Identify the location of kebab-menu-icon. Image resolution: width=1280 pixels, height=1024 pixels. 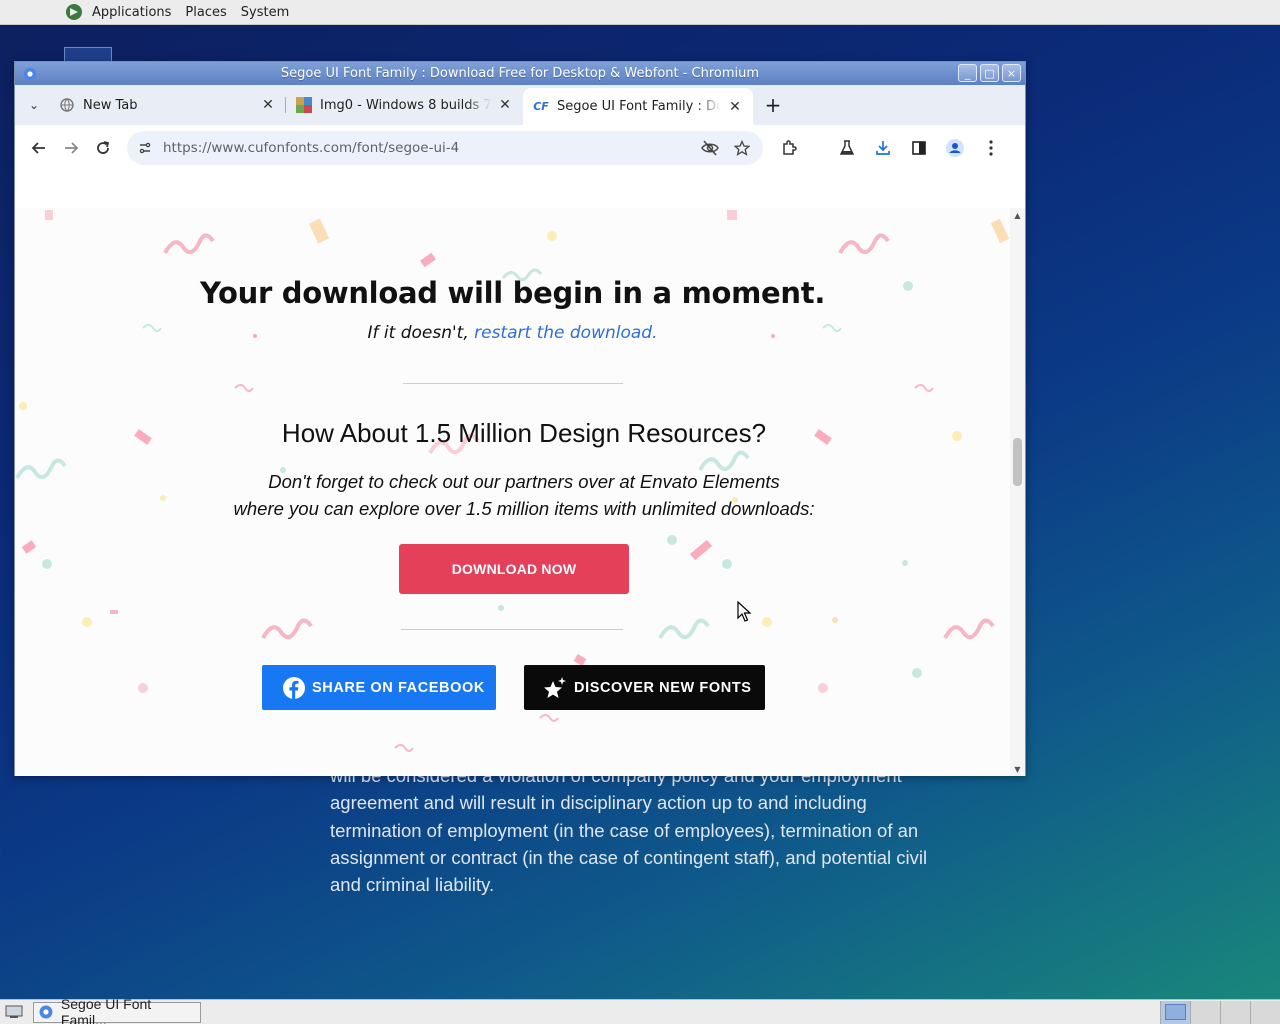
(991, 148).